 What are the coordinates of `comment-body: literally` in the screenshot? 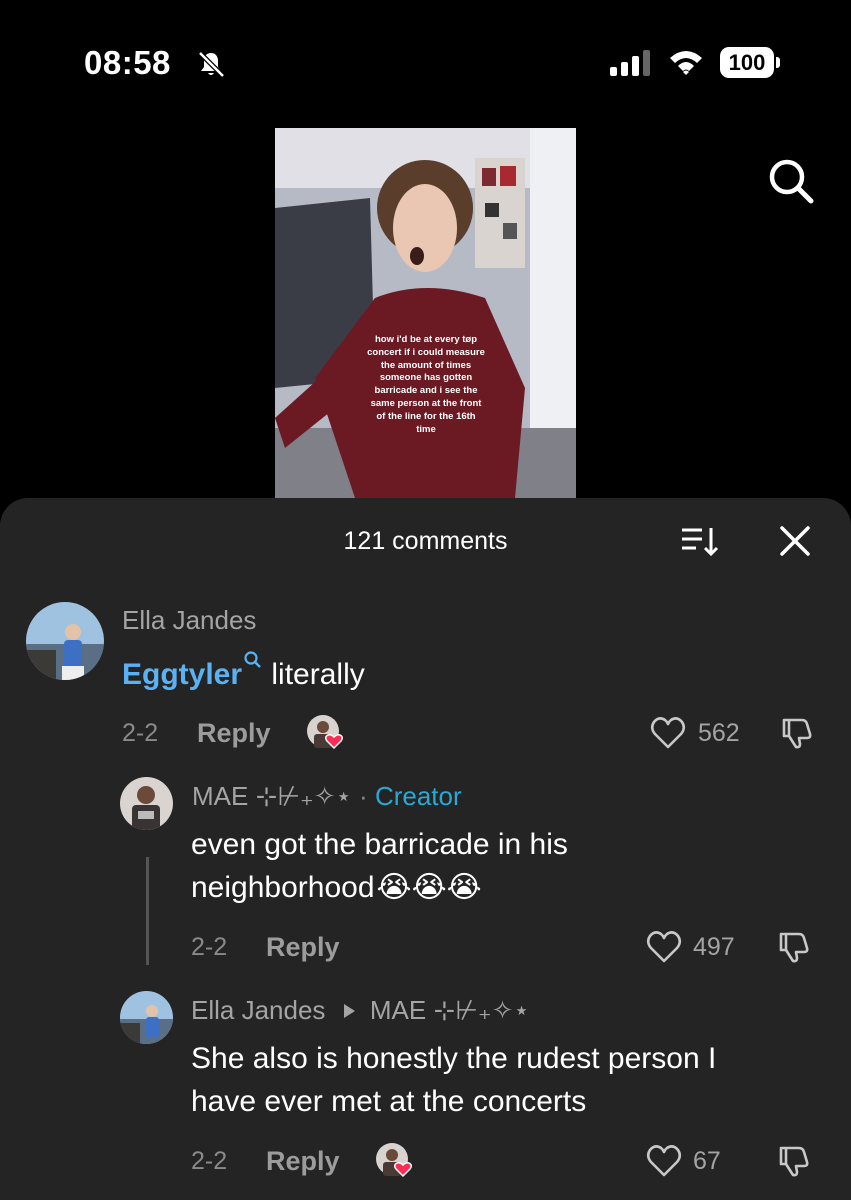 It's located at (318, 674).